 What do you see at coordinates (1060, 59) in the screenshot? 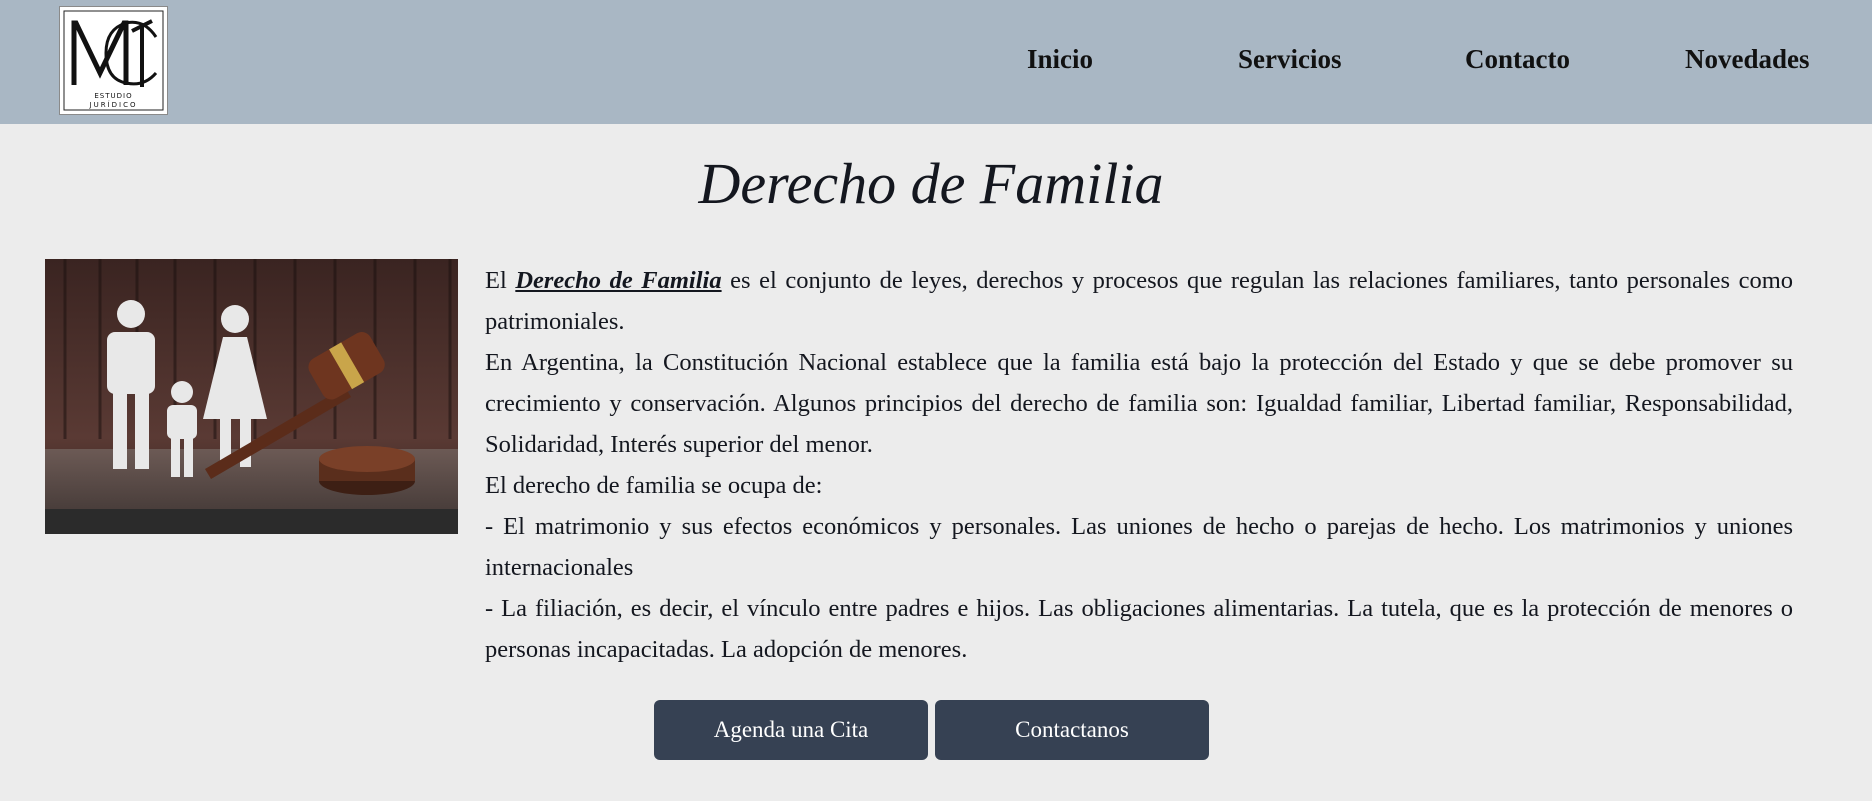
I see `nav-link-inicio: Inicio` at bounding box center [1060, 59].